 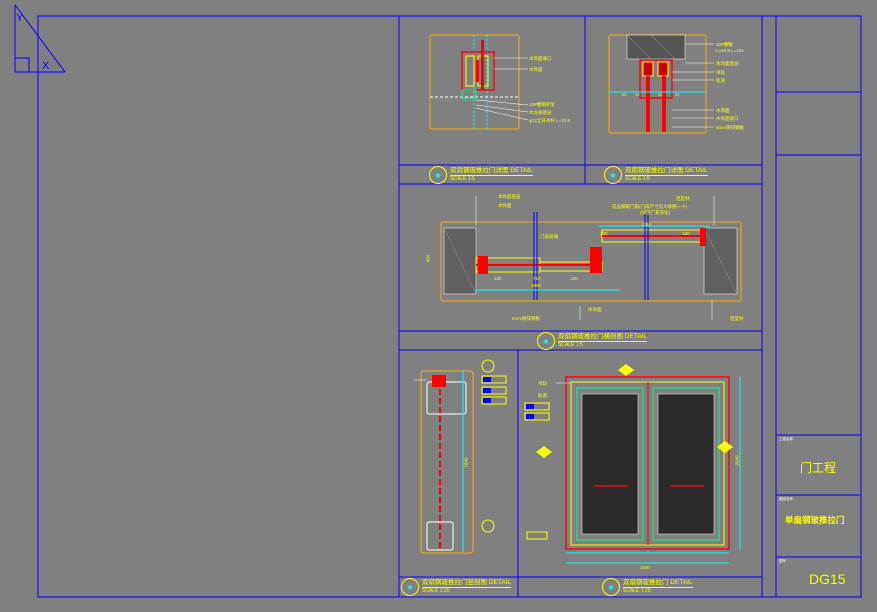 What do you see at coordinates (540, 112) in the screenshot?
I see `note-tl-4: 木龙骨基层` at bounding box center [540, 112].